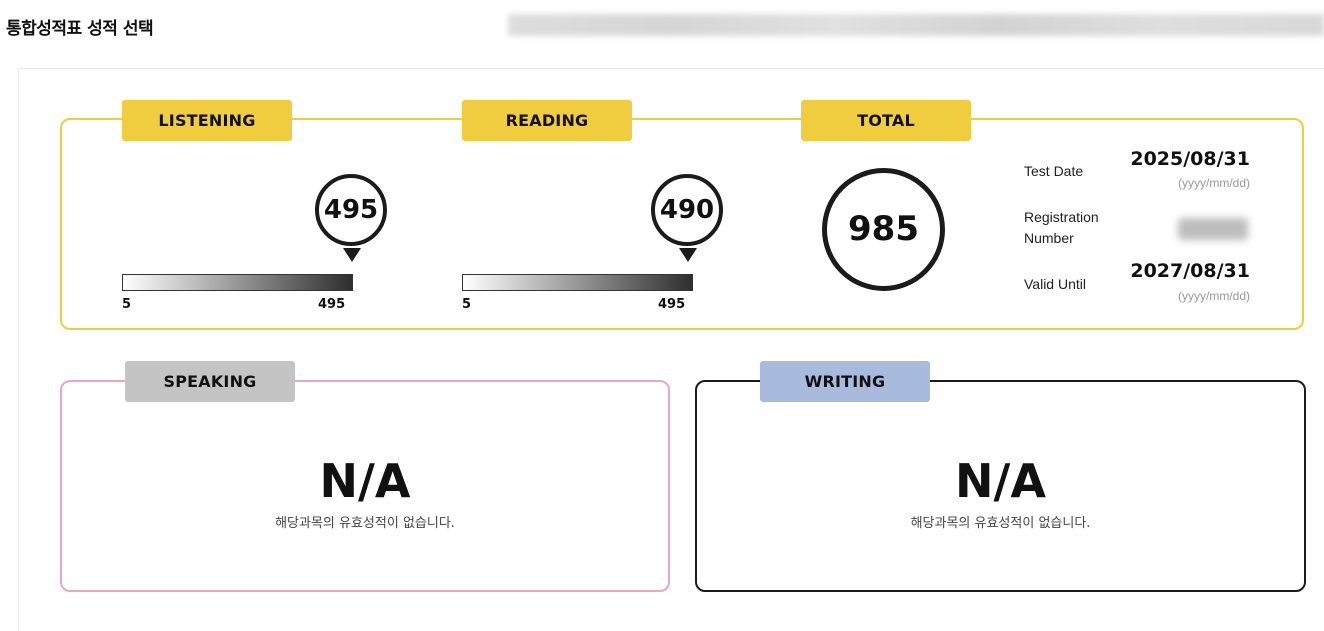 The height and width of the screenshot is (631, 1324). I want to click on test-date-format: (yyyy/mm/dd), so click(1214, 183).